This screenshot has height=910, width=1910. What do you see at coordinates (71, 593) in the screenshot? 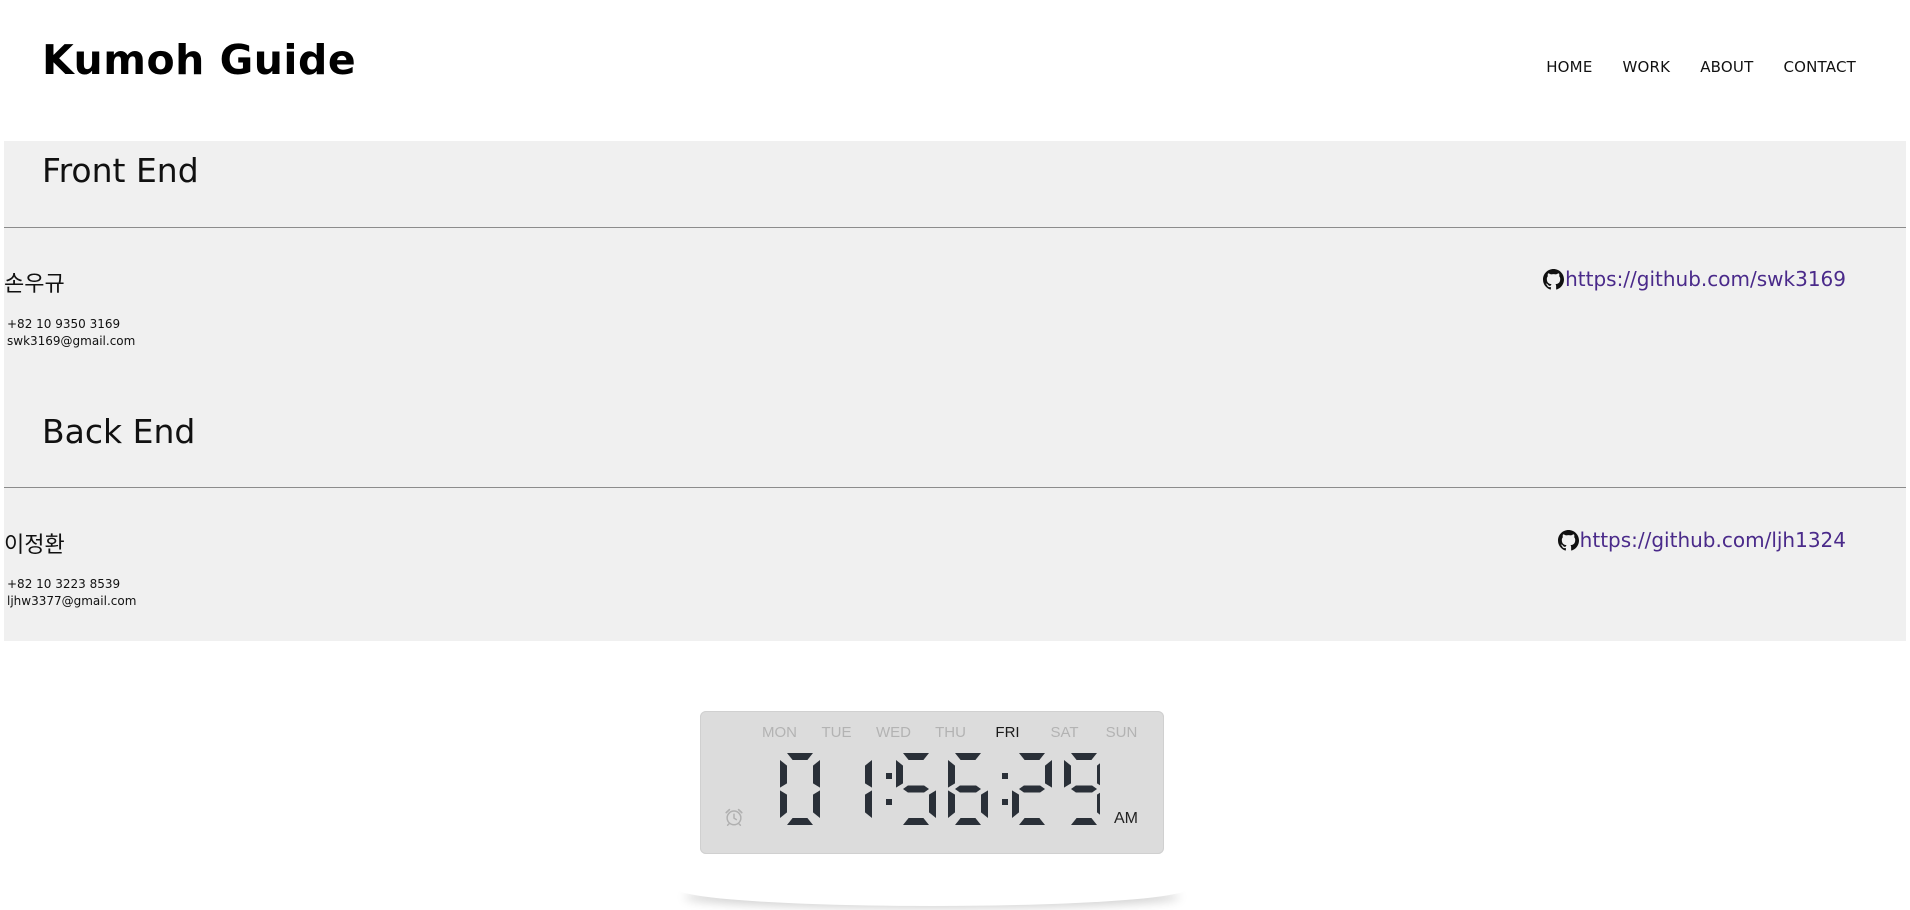
I see `member-contact: +82 10 3223 8539 ljhw3377@gmail.com` at bounding box center [71, 593].